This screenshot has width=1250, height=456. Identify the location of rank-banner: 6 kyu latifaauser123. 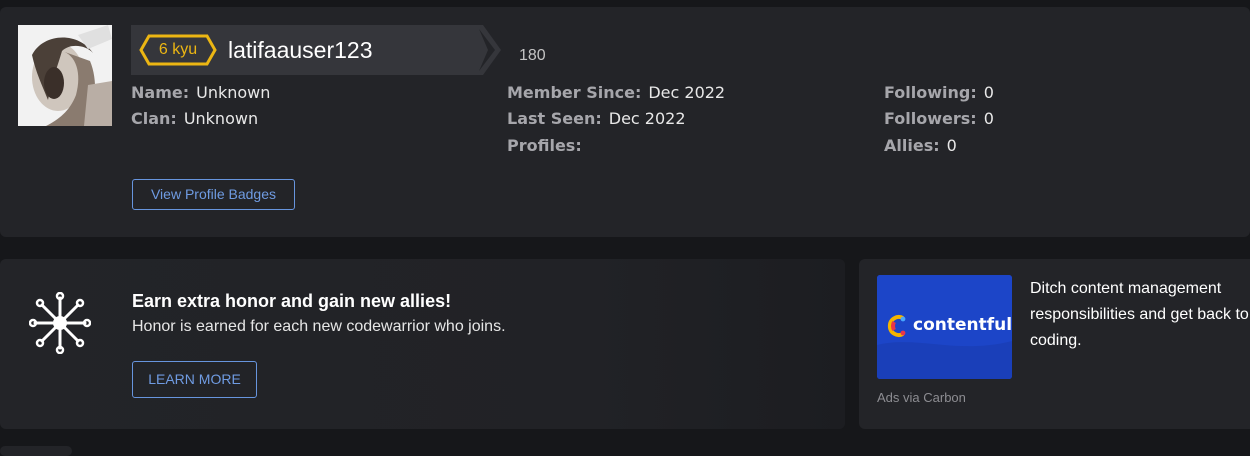
(316, 50).